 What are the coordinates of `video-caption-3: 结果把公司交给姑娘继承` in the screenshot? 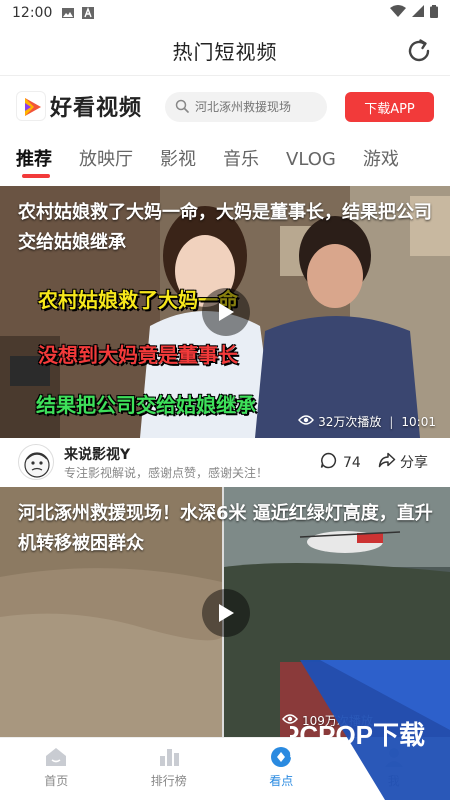 It's located at (146, 405).